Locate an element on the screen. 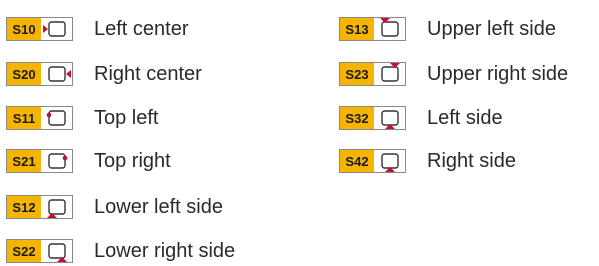 This screenshot has height=266, width=599. upper-left-side-marker-icon is located at coordinates (389, 27).